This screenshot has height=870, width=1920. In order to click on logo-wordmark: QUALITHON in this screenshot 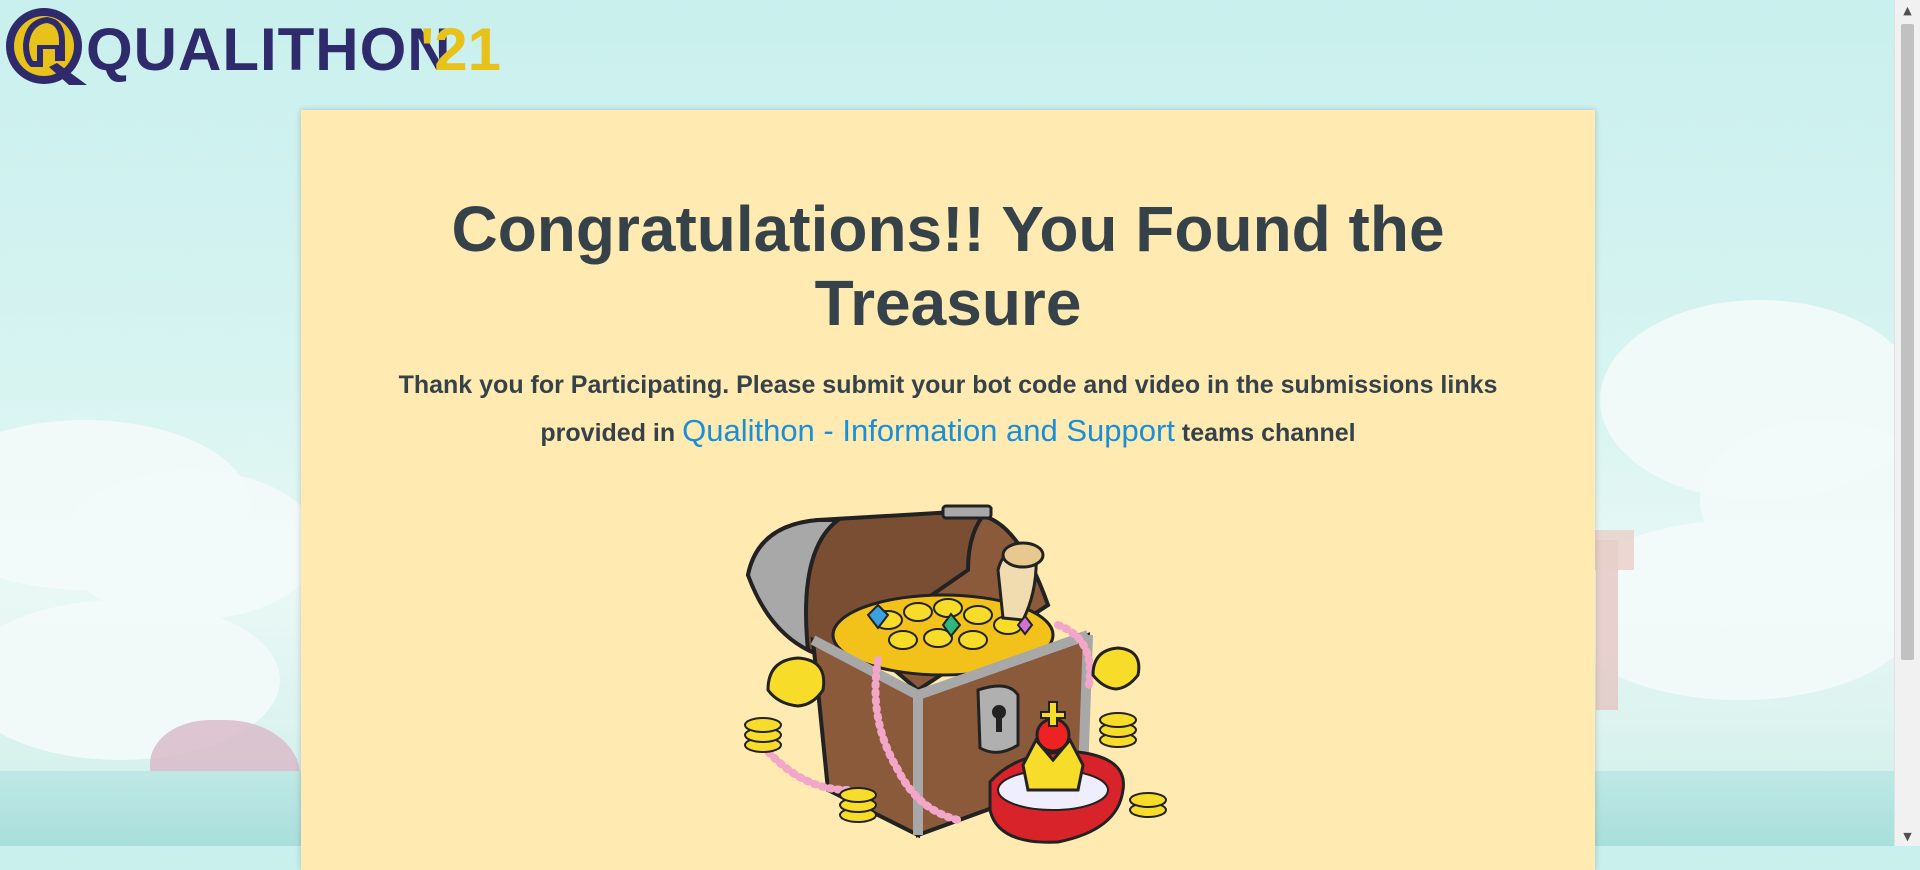, I will do `click(269, 49)`.